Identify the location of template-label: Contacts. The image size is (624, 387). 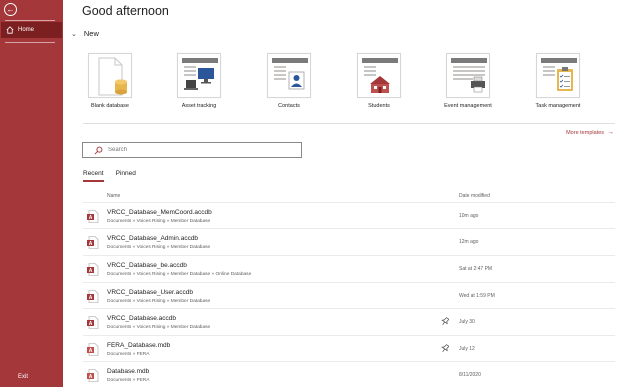
(289, 106).